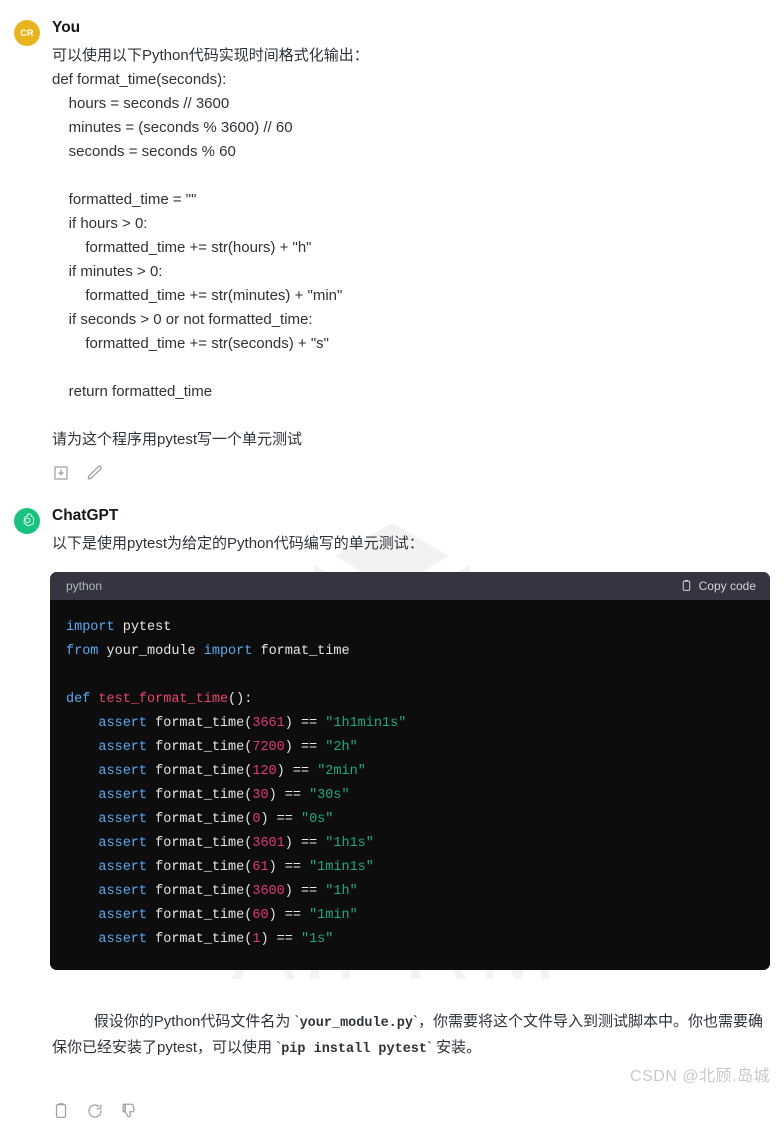 The height and width of the screenshot is (1122, 784). I want to click on user-message-actions, so click(411, 473).